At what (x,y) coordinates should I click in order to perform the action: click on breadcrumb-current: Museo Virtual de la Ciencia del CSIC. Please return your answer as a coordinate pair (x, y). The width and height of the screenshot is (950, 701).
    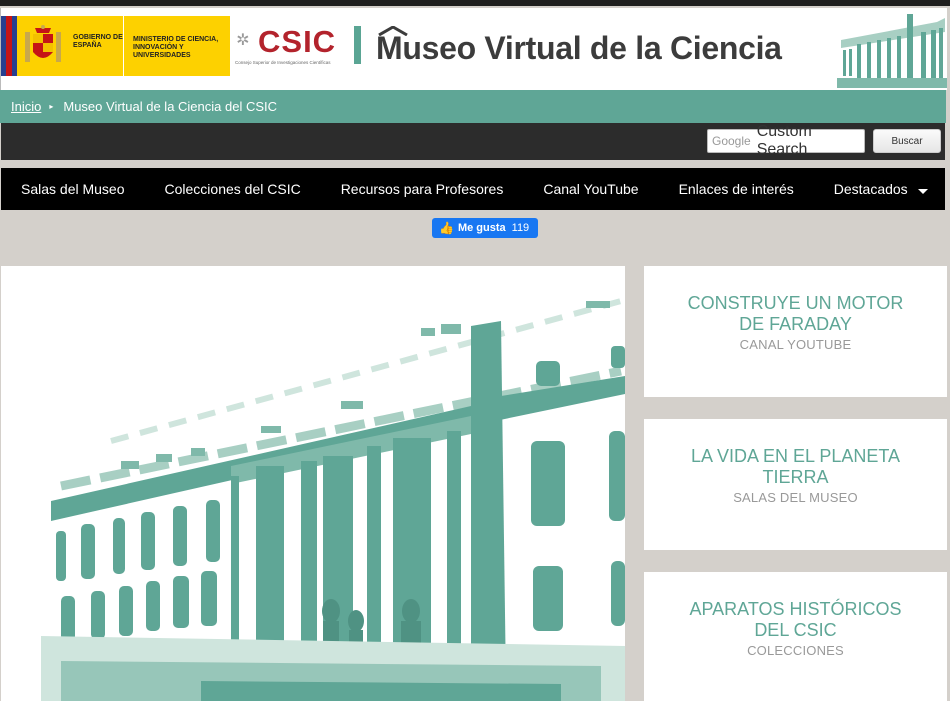
    Looking at the image, I should click on (170, 106).